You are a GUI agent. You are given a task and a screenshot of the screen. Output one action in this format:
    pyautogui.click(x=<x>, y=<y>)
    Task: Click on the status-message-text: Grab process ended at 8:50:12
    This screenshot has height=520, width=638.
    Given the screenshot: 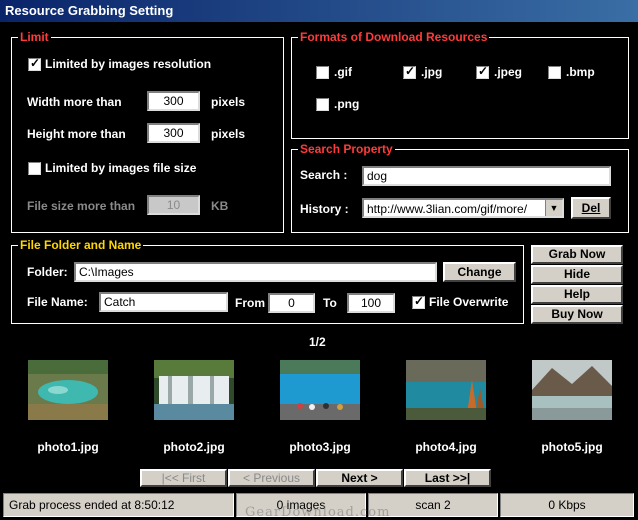 What is the action you would take?
    pyautogui.click(x=92, y=505)
    